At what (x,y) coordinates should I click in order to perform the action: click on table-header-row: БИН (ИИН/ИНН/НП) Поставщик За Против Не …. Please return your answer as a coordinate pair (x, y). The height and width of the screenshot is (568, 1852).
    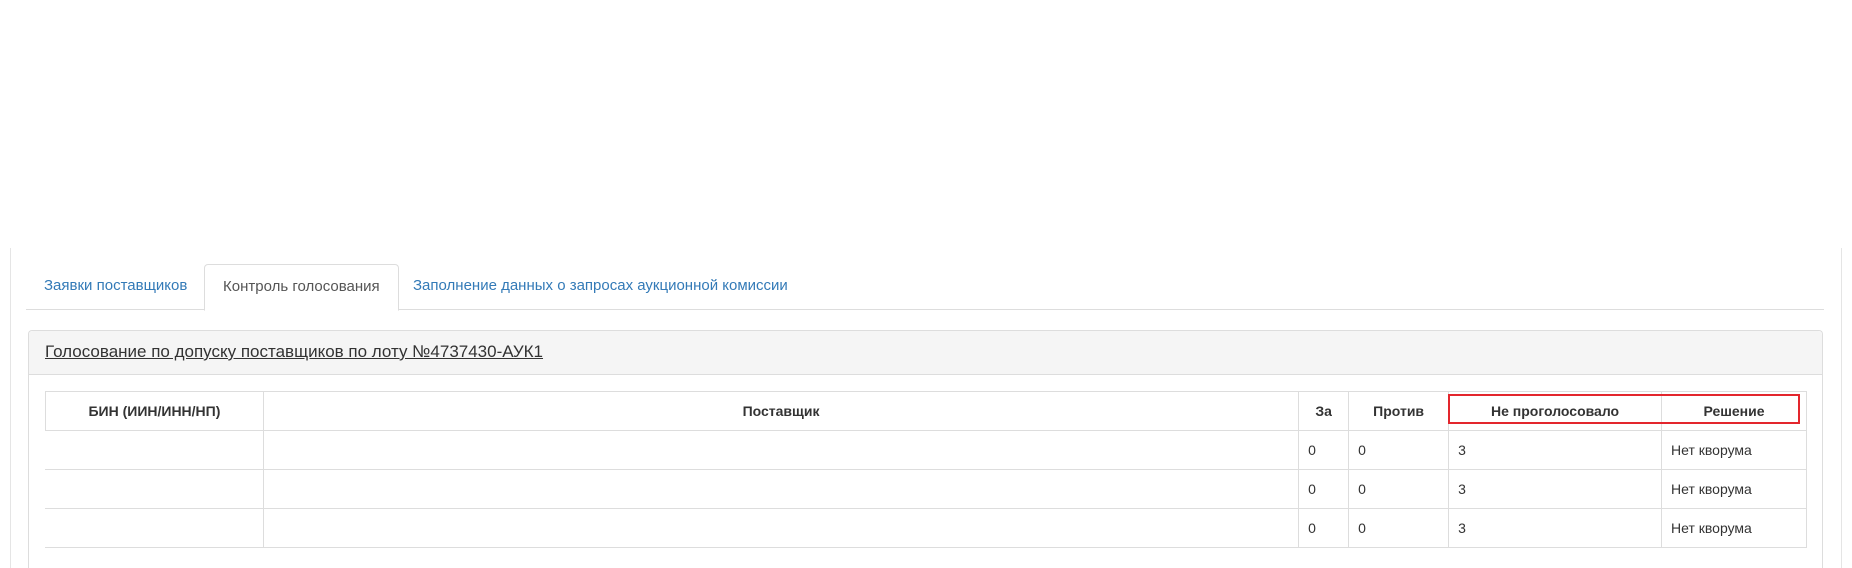
    Looking at the image, I should click on (926, 411).